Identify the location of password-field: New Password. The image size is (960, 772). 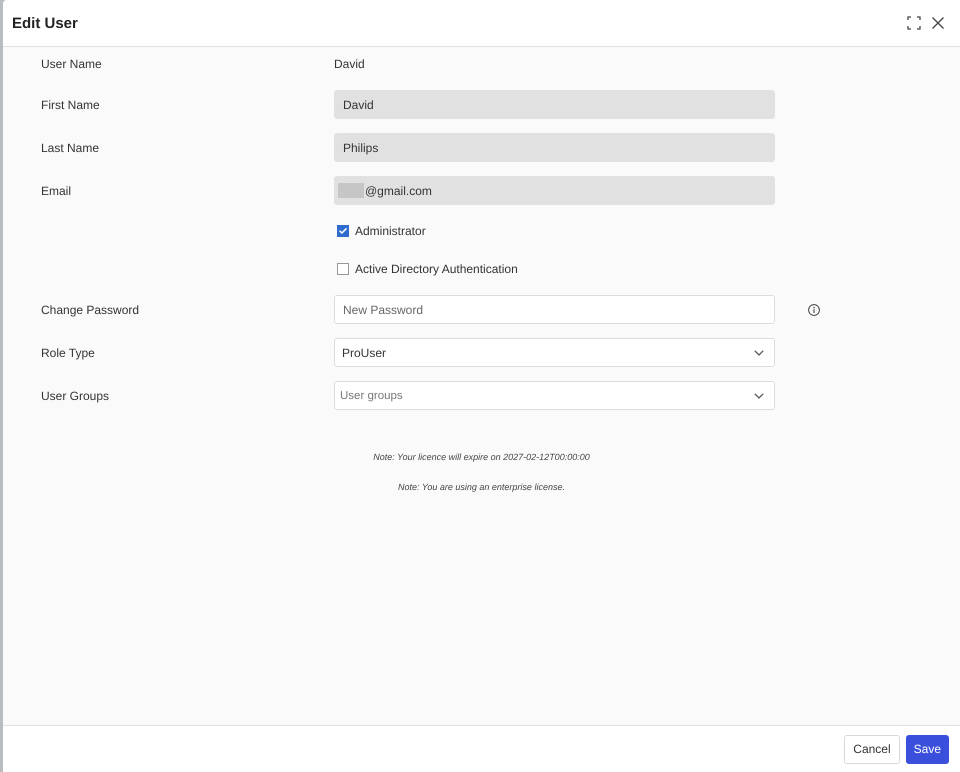
(554, 309).